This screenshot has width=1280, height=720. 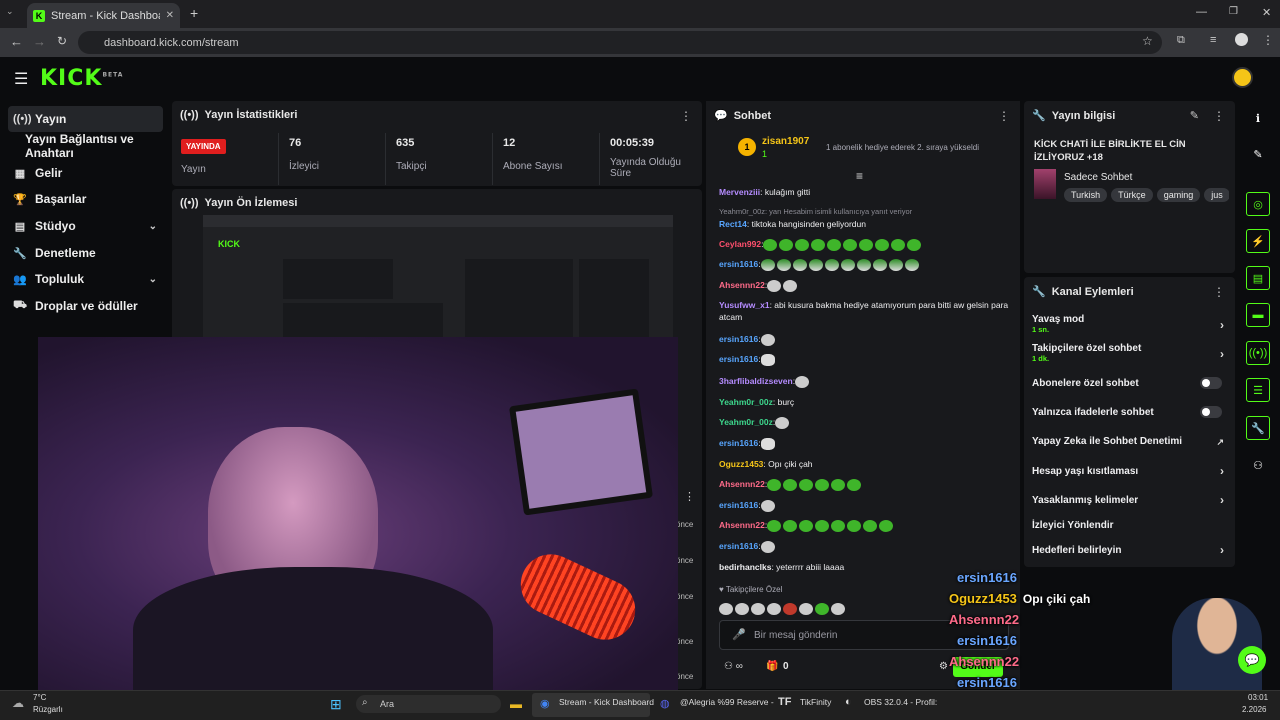 I want to click on tag: gaming, so click(x=1178, y=195).